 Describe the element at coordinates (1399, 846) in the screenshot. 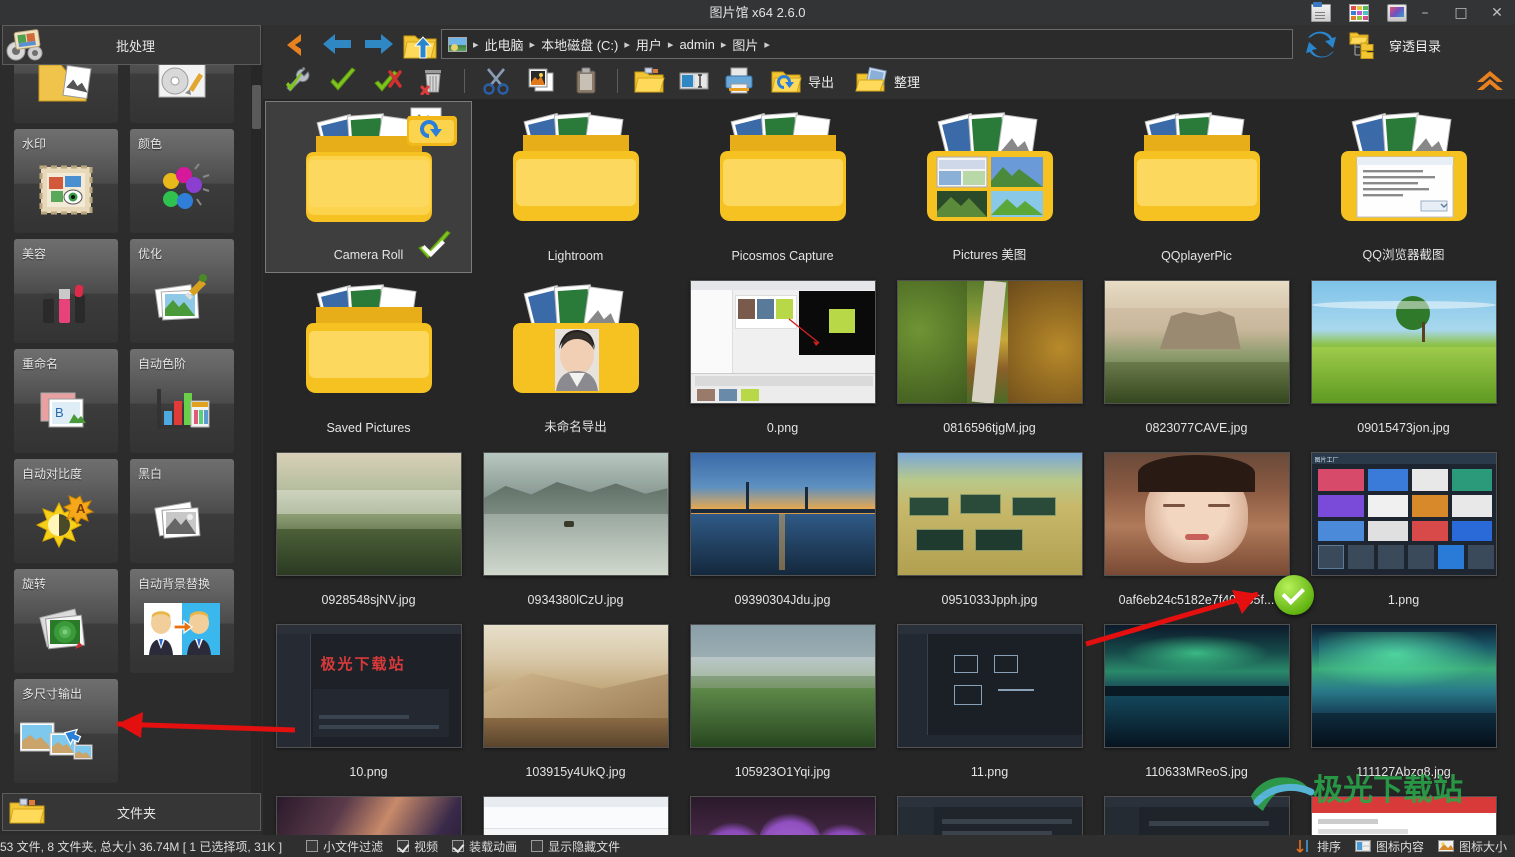

I see `icon-content-label: 图标内容` at that location.